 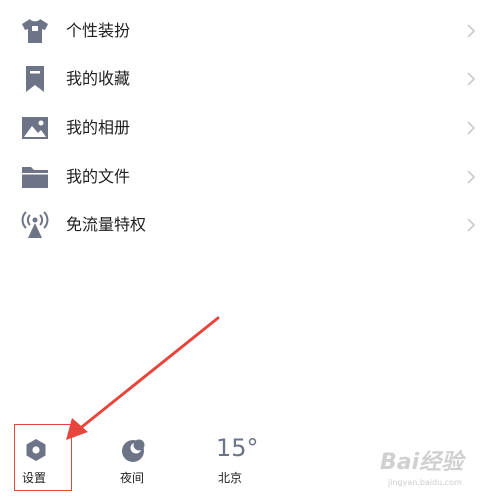 What do you see at coordinates (250, 225) in the screenshot?
I see `menu-item-free-data-privilege: 免流量特权` at bounding box center [250, 225].